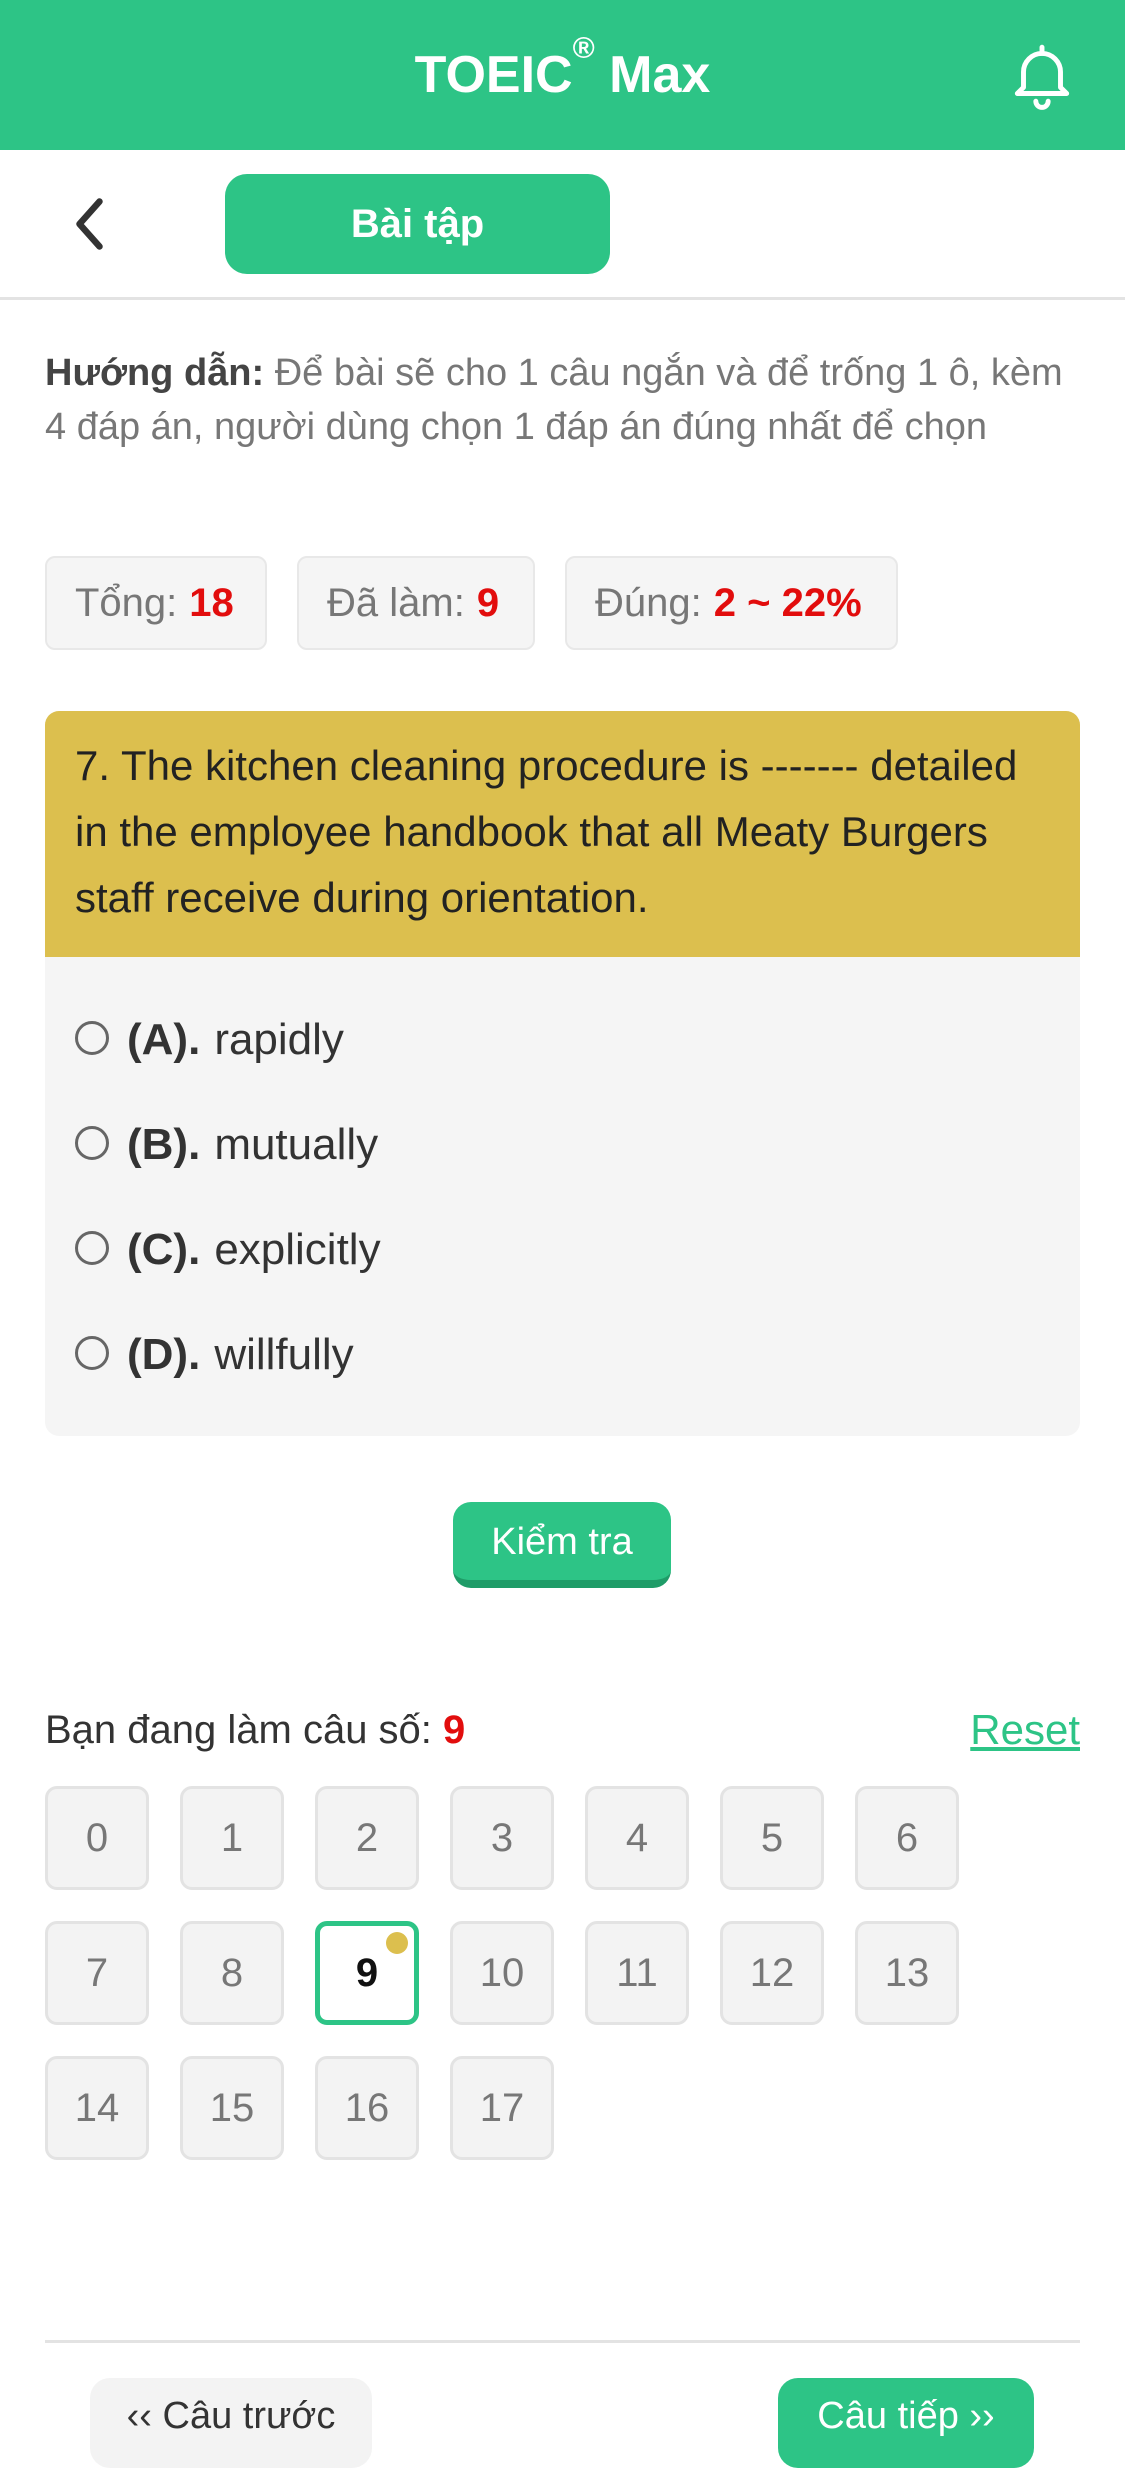 The image size is (1125, 2468). I want to click on question-number-button: 3, so click(502, 1838).